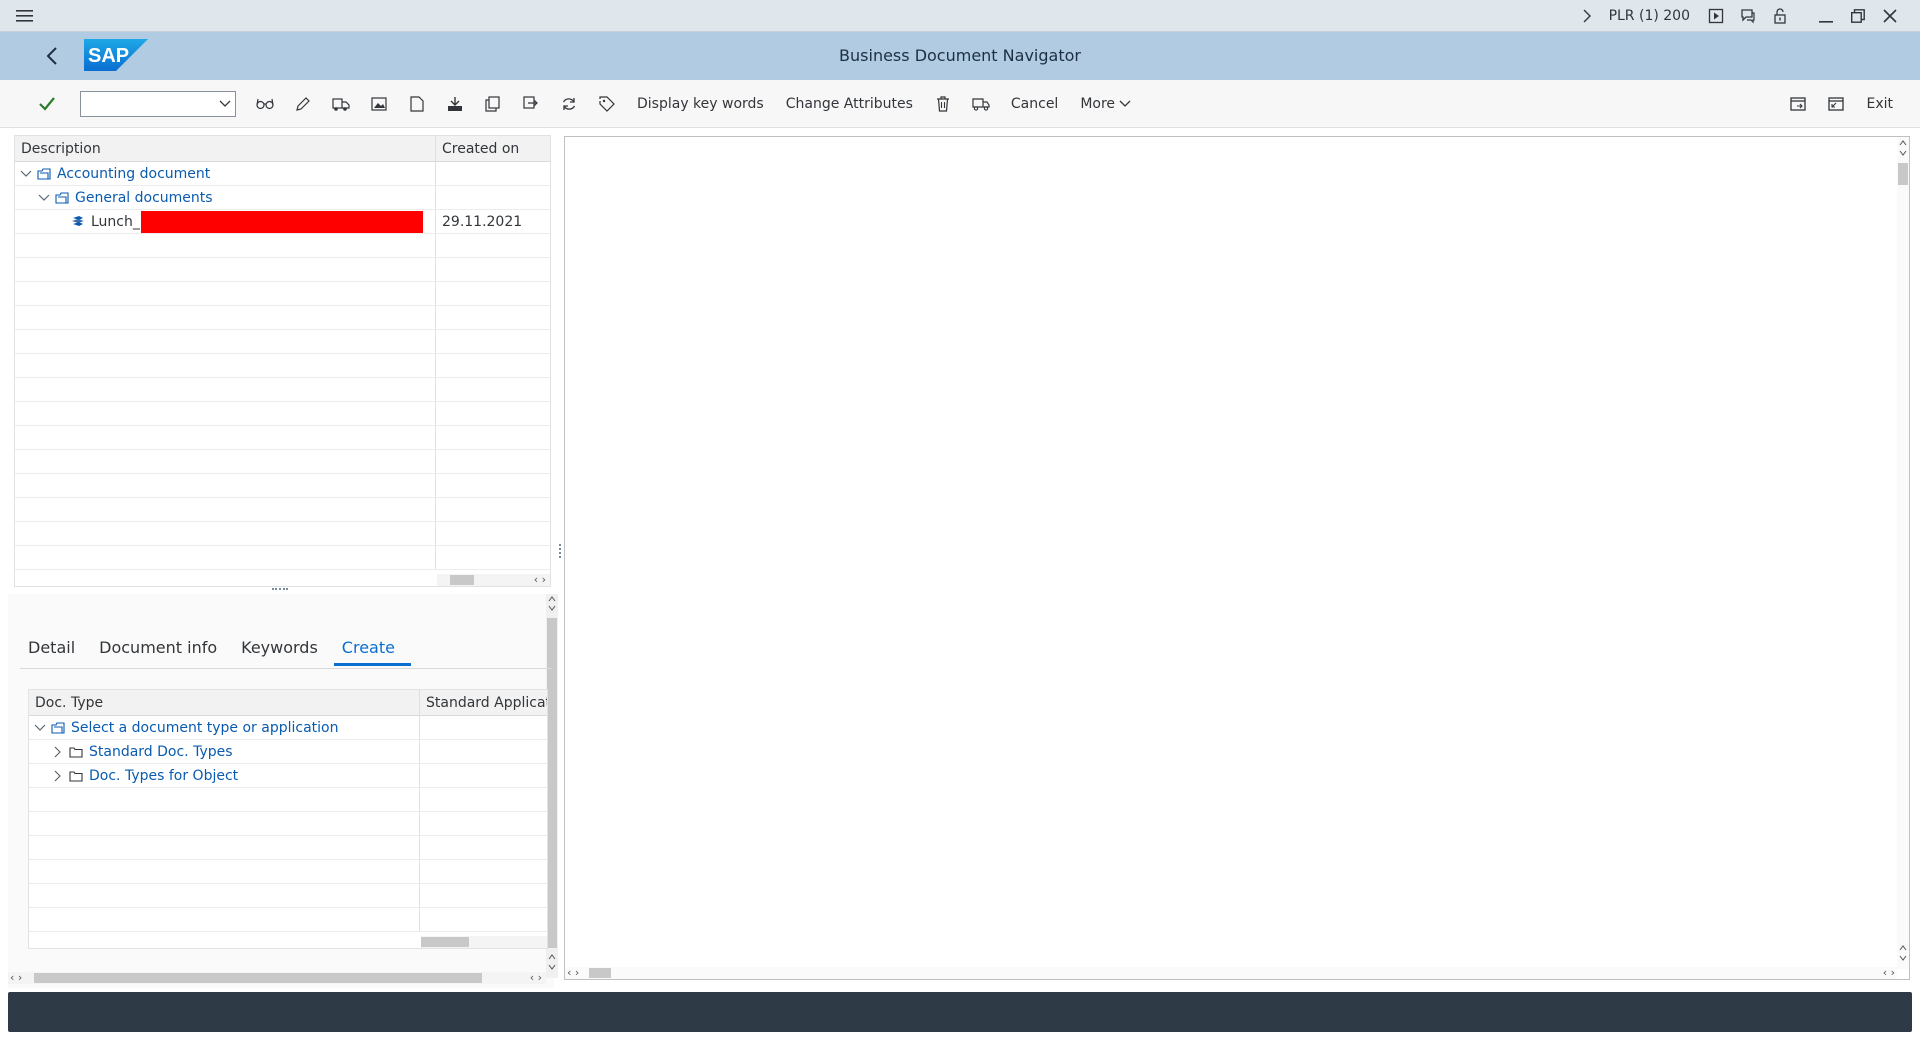 The width and height of the screenshot is (1920, 1040). I want to click on status-bar, so click(960, 1012).